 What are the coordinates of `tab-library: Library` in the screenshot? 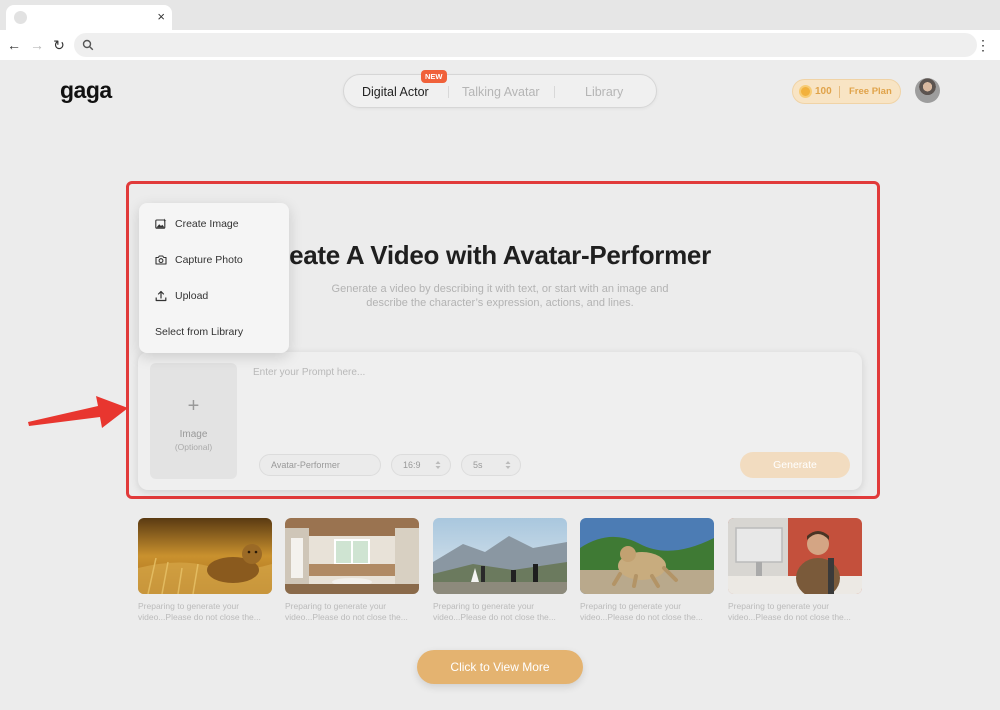 It's located at (604, 92).